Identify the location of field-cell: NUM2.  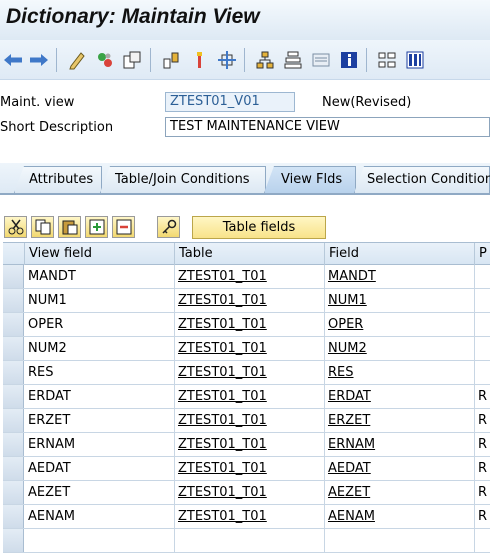
(400, 348).